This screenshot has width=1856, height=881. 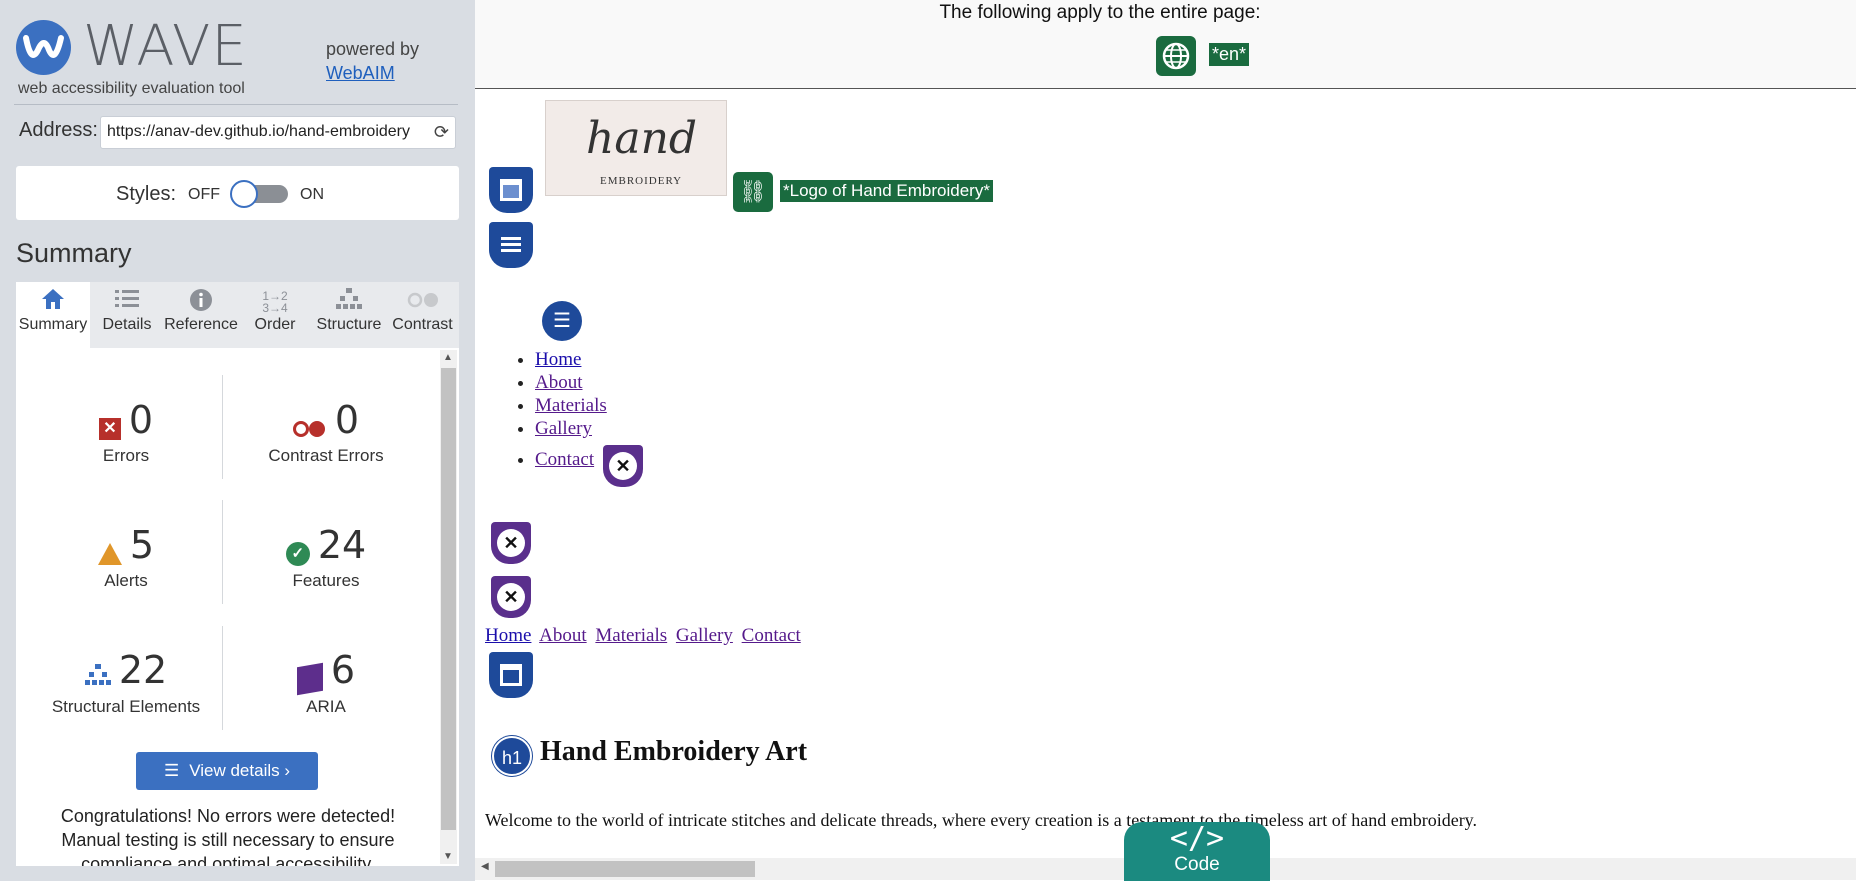 I want to click on order-icon: 1→2 3→4, so click(x=275, y=302).